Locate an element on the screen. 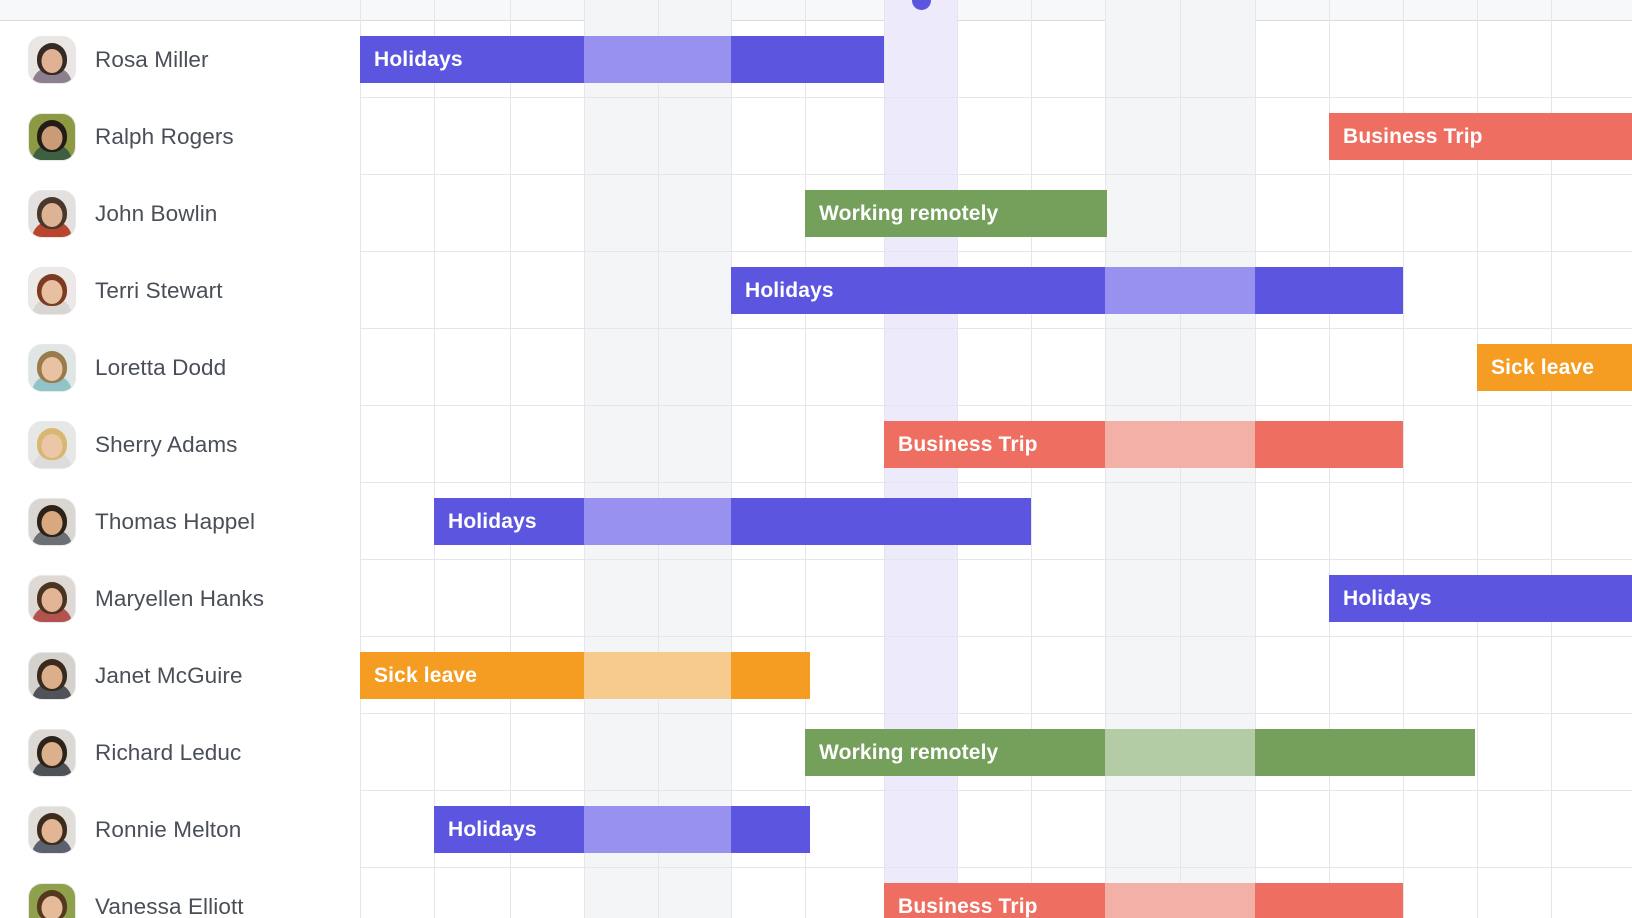  person-name: Terri Stewart is located at coordinates (159, 290).